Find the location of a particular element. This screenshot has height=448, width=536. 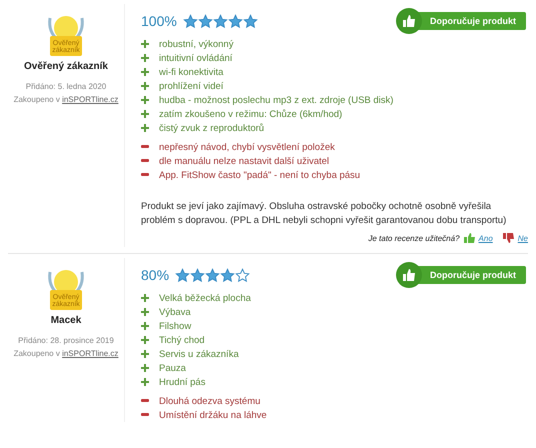

date-added: Přidáno: 5. ledna 2020 is located at coordinates (66, 87).